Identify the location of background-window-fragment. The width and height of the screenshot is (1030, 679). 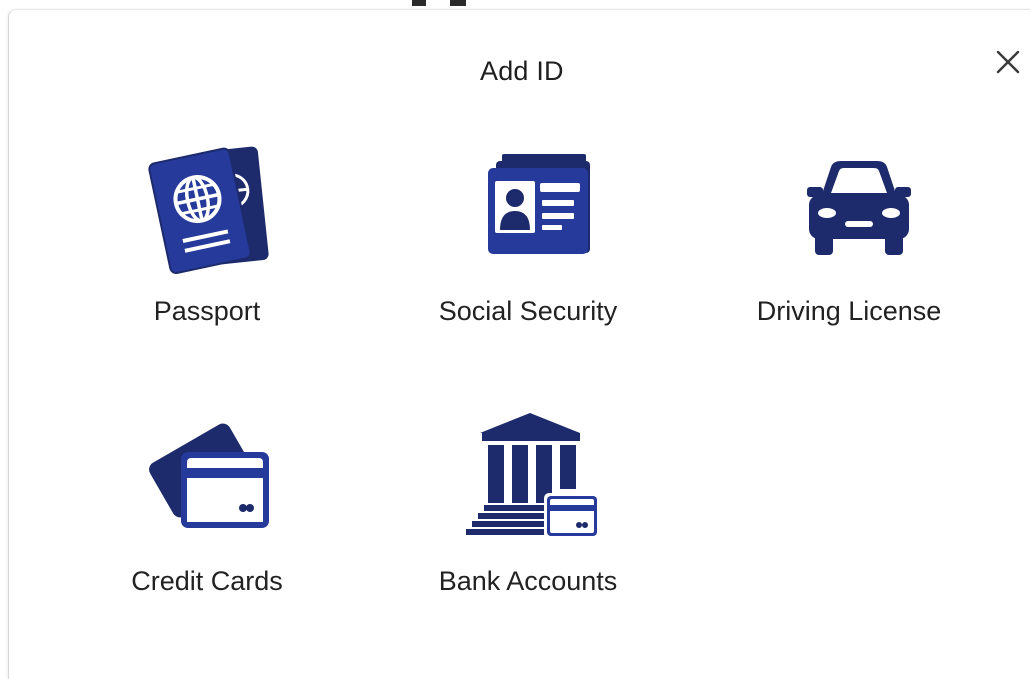
(440, 4).